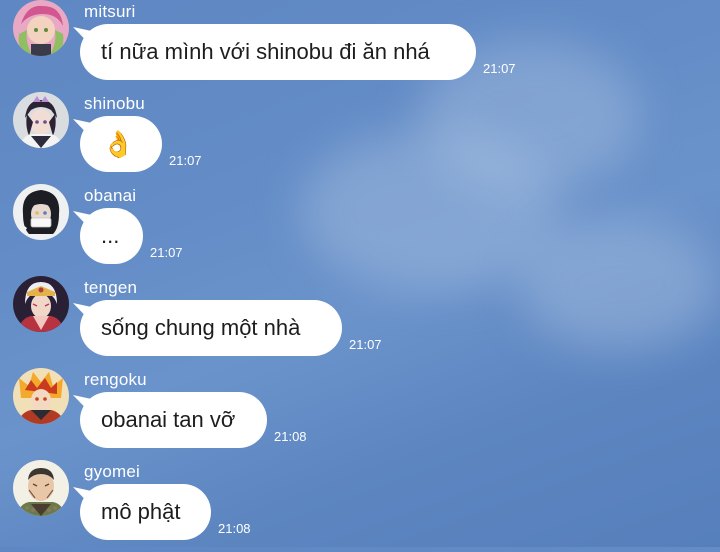 The width and height of the screenshot is (720, 552). I want to click on obanai-avatar, so click(41, 212).